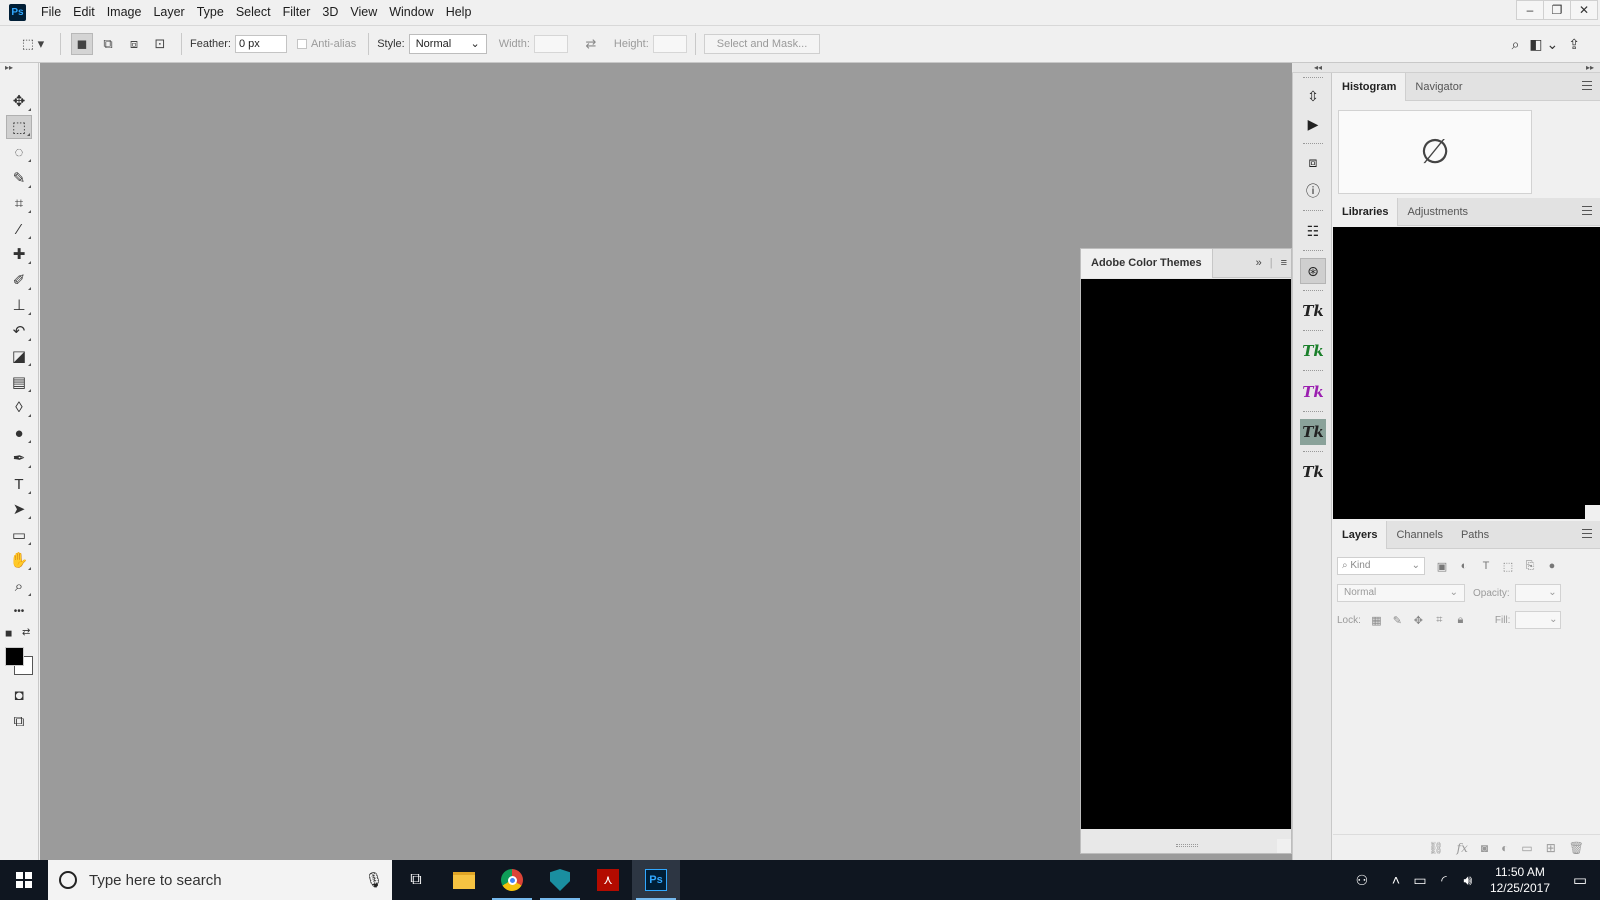 Image resolution: width=1600 pixels, height=900 pixels. What do you see at coordinates (82, 44) in the screenshot?
I see `new-selection-icon: ◼` at bounding box center [82, 44].